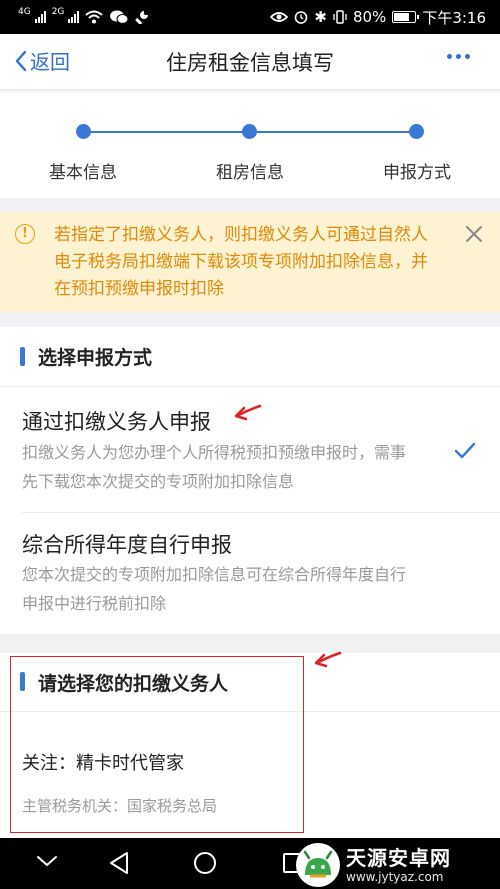 Image resolution: width=500 pixels, height=889 pixels. What do you see at coordinates (369, 17) in the screenshot?
I see `battery-percent: 80%` at bounding box center [369, 17].